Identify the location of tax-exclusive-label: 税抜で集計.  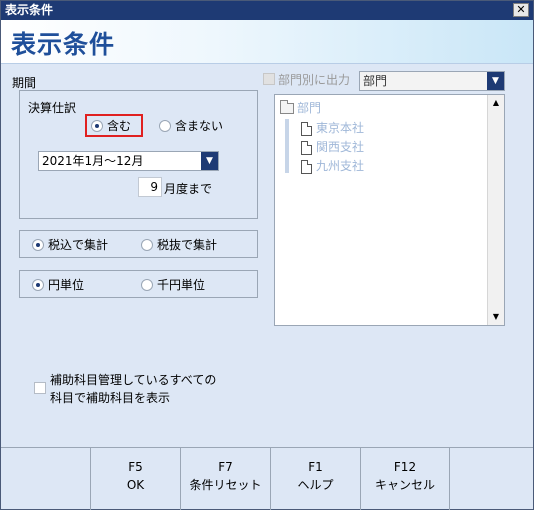
(187, 244).